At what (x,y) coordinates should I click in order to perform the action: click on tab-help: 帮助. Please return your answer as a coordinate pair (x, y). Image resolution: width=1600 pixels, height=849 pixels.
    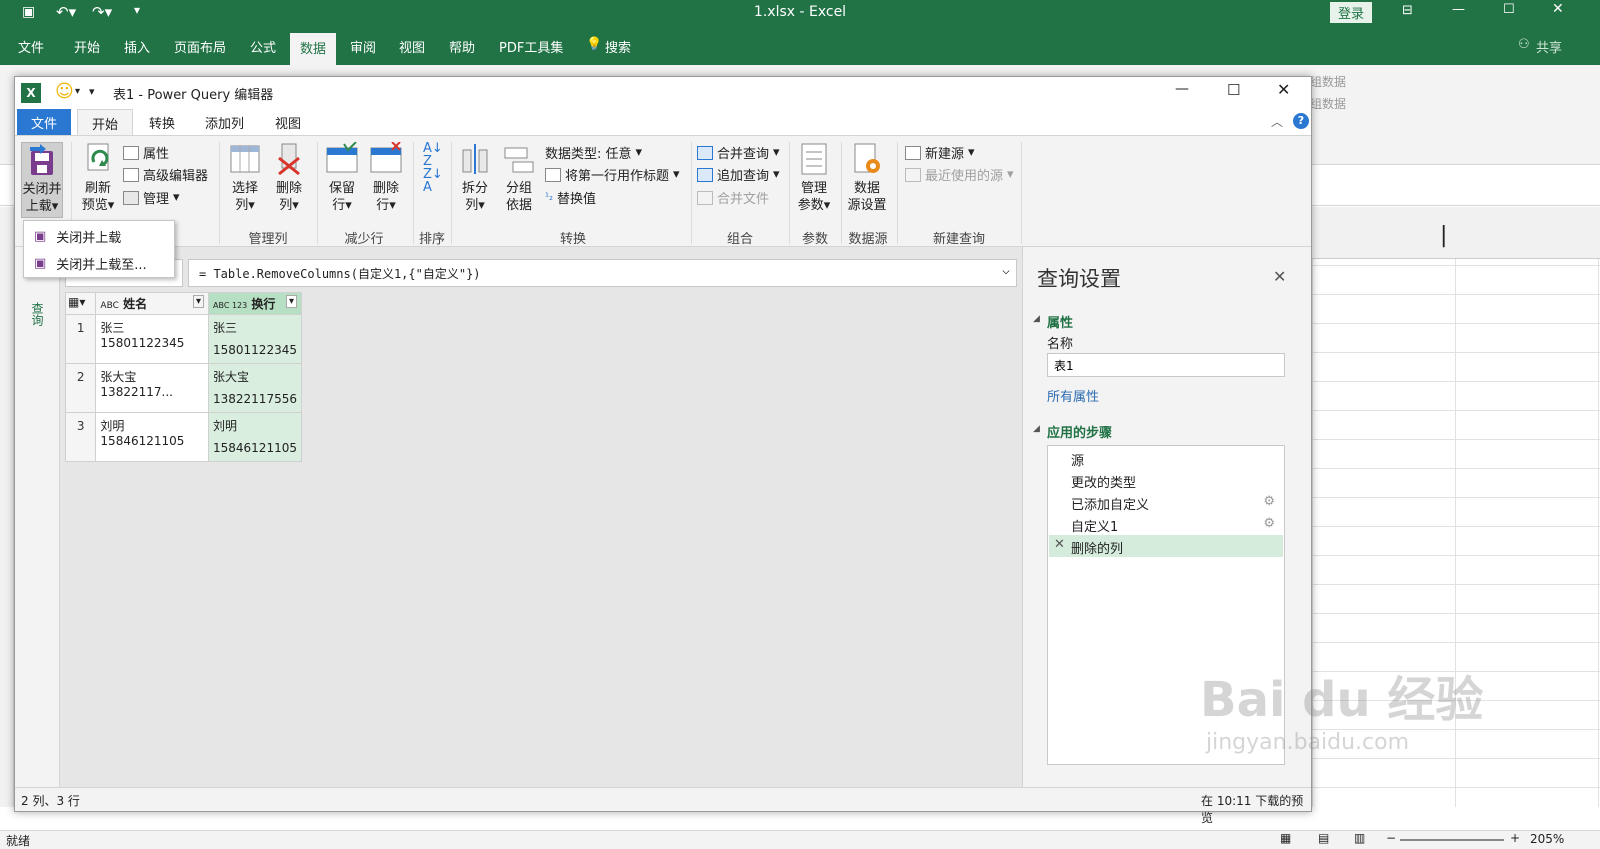
    Looking at the image, I should click on (462, 46).